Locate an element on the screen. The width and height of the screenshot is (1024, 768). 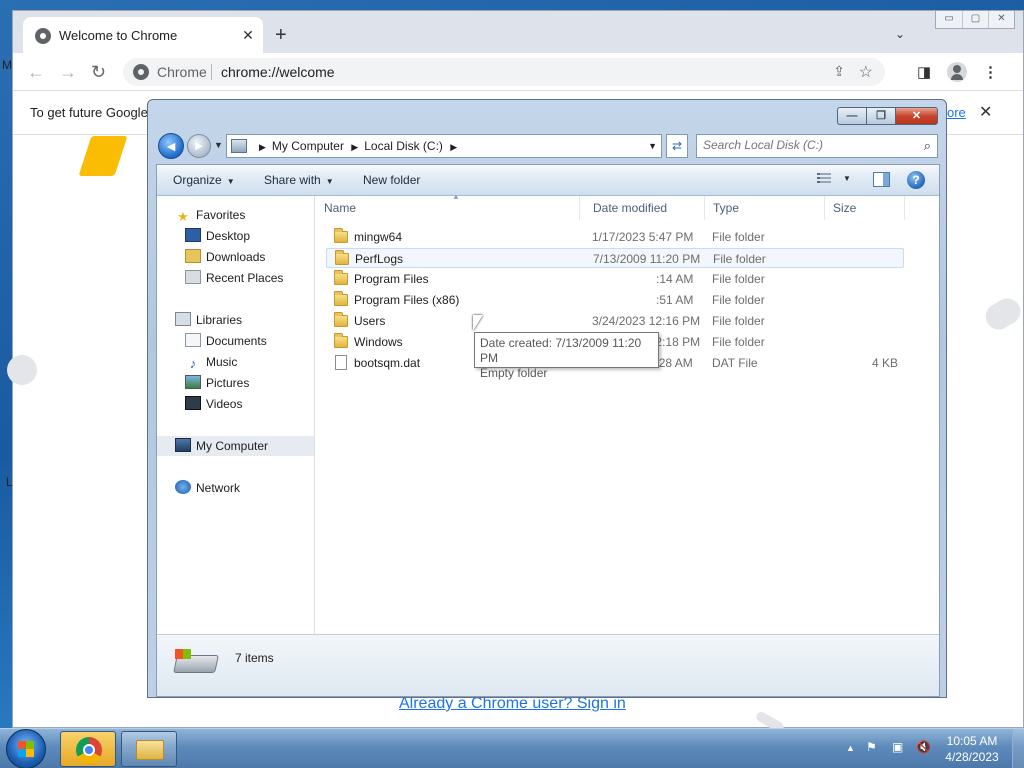
details-pane: 7 items is located at coordinates (548, 665).